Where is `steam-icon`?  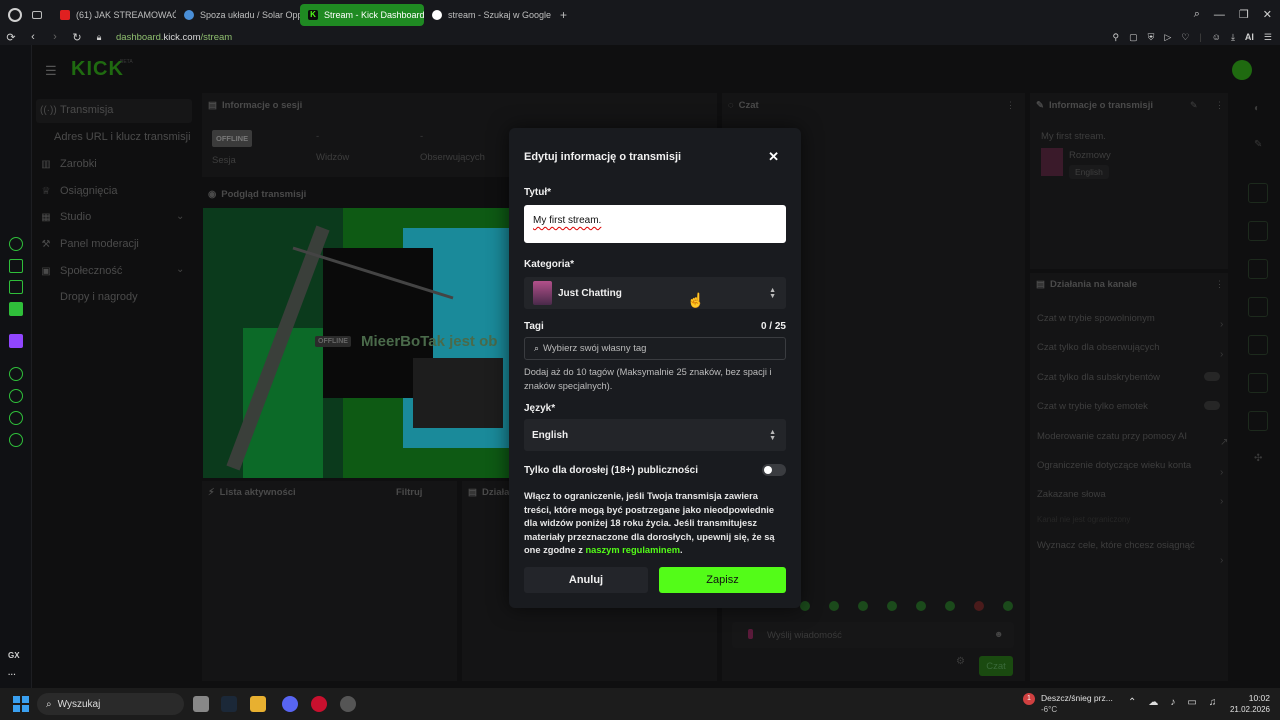
steam-icon is located at coordinates (229, 704).